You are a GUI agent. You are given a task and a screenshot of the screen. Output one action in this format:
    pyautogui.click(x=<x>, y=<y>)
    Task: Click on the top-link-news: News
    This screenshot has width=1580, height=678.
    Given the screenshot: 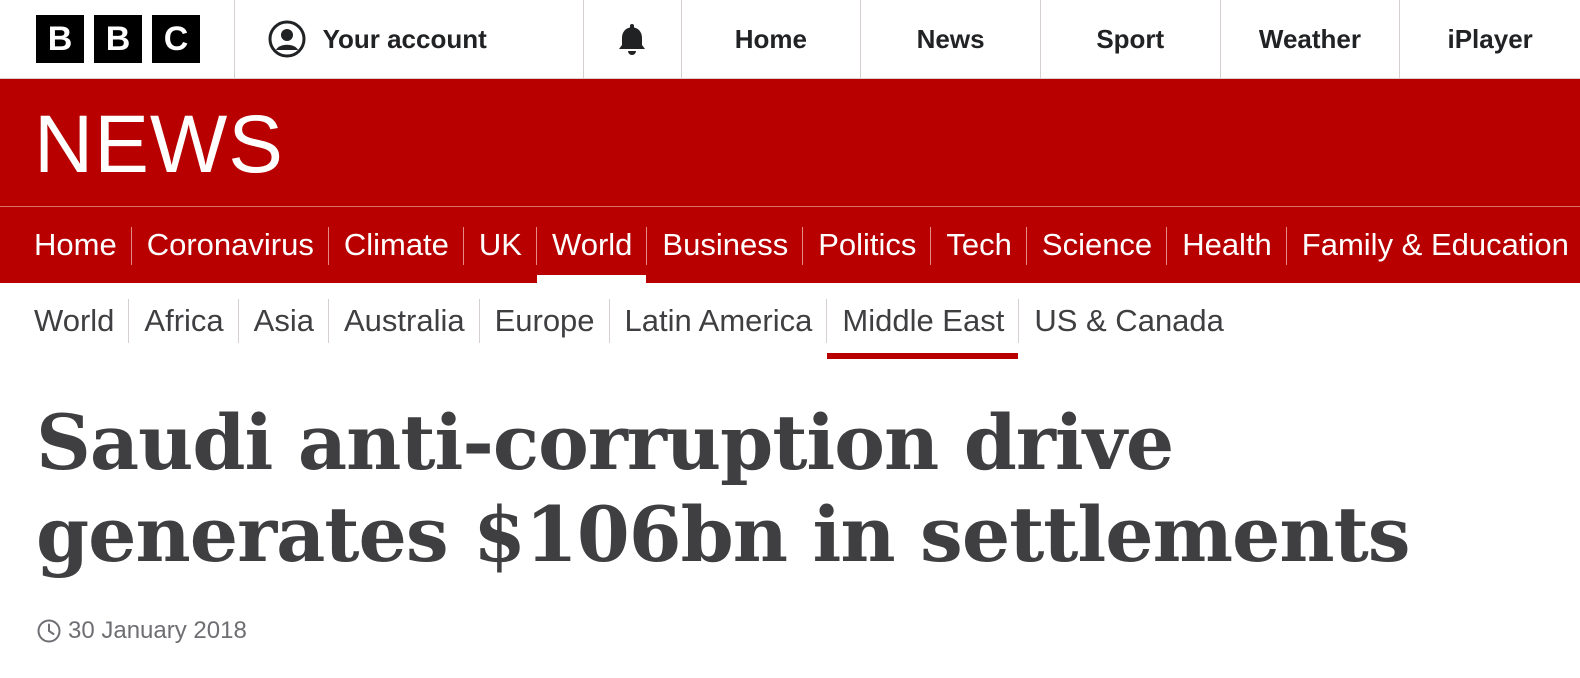 What is the action you would take?
    pyautogui.click(x=951, y=39)
    